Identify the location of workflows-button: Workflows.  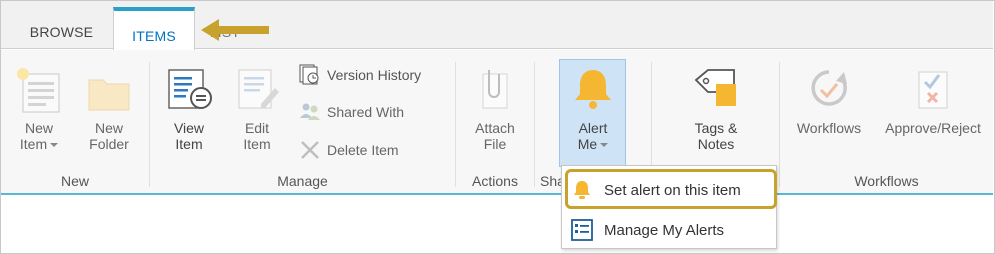
(829, 100).